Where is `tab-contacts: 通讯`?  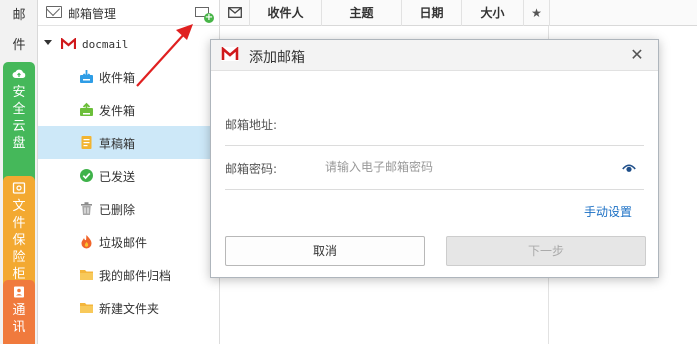 tab-contacts: 通讯 is located at coordinates (19, 312).